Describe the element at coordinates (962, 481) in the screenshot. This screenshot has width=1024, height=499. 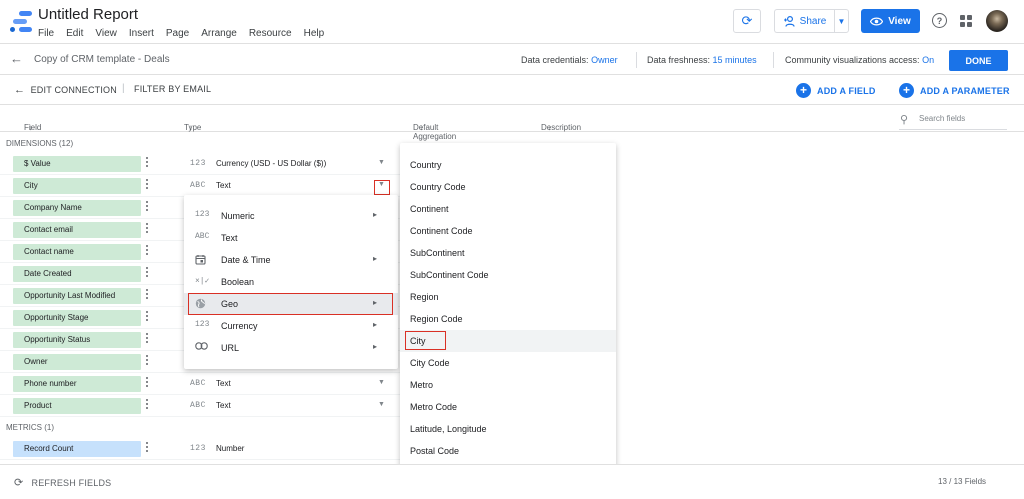
I see `field-count: 13 / 13 Fields` at that location.